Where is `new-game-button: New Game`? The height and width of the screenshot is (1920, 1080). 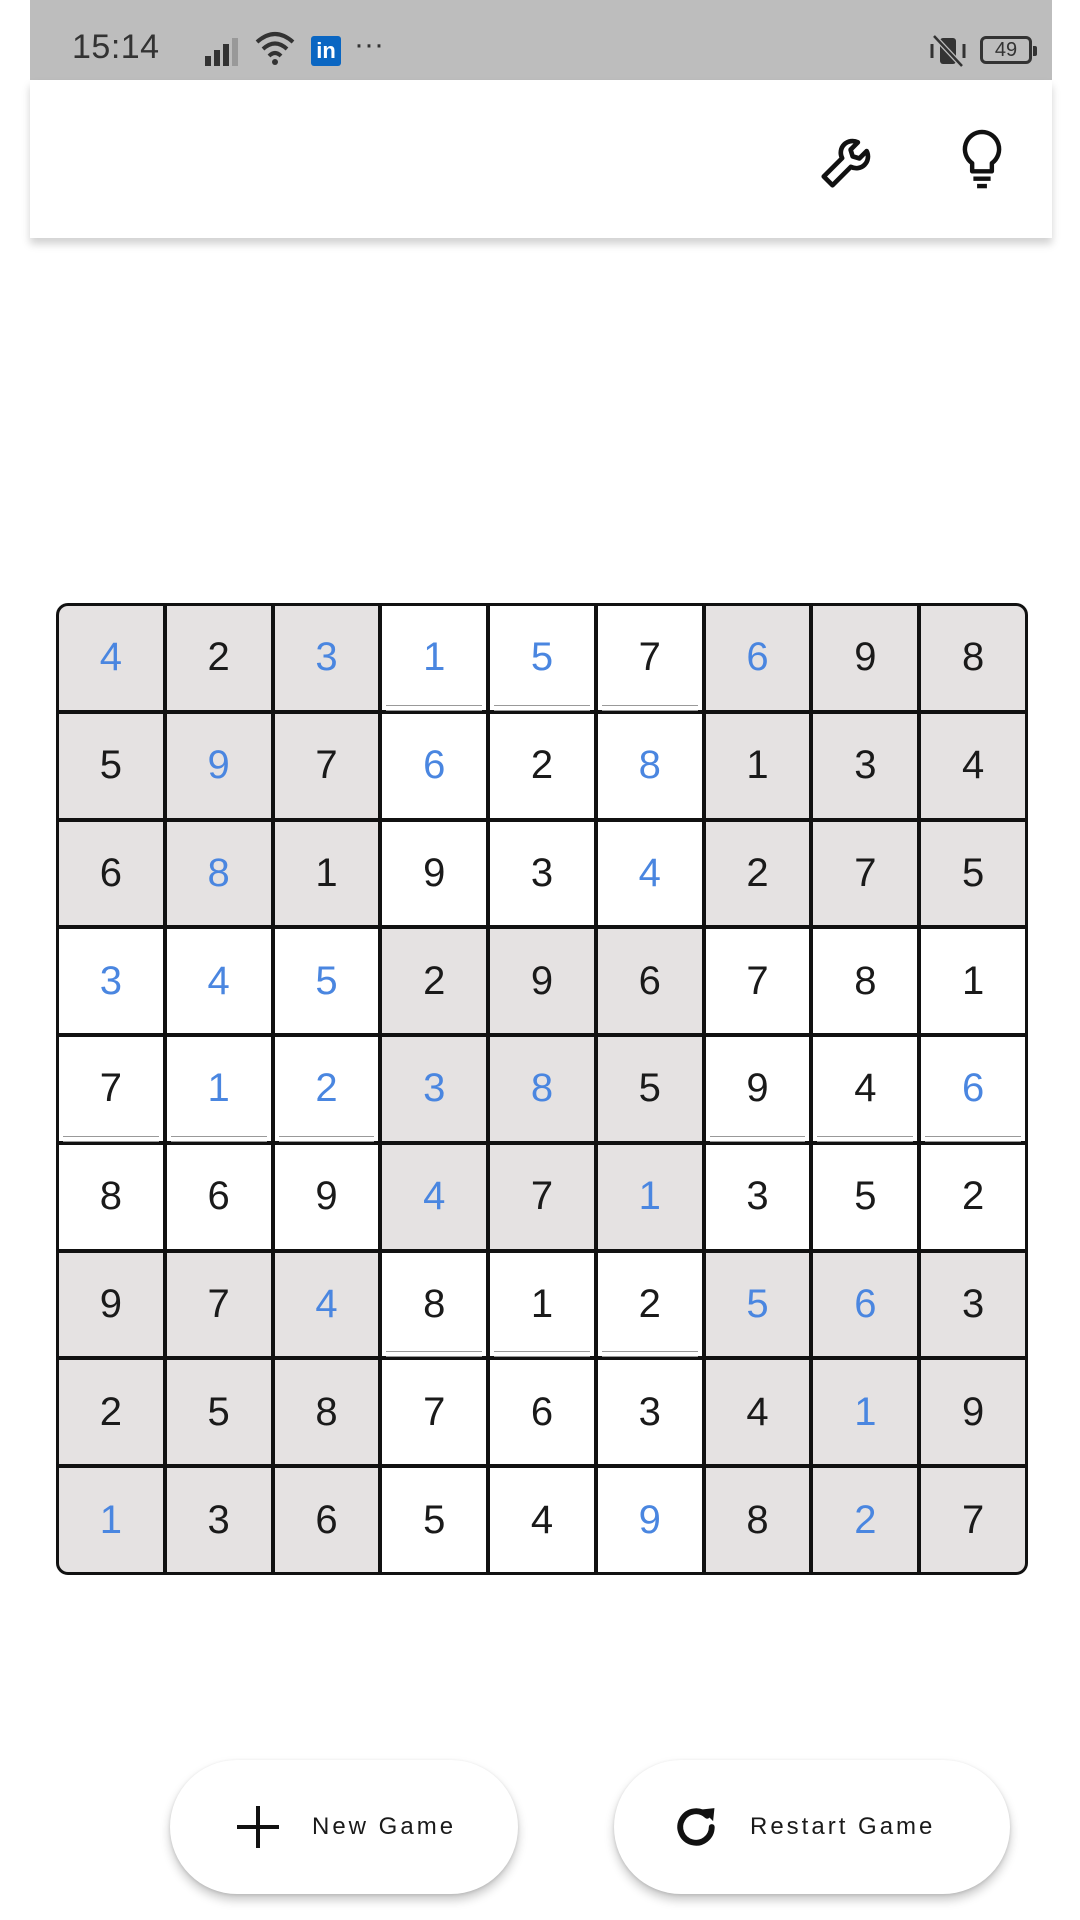 new-game-button: New Game is located at coordinates (344, 1827).